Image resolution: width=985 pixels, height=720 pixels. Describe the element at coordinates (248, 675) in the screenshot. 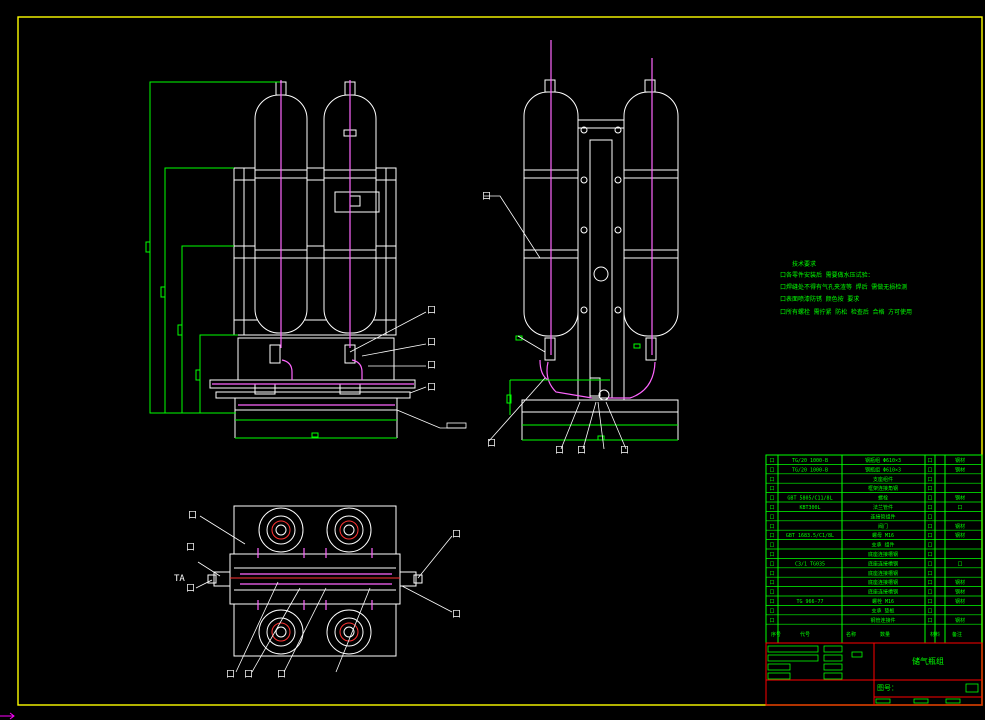

I see `top-balloon-7: 口` at that location.